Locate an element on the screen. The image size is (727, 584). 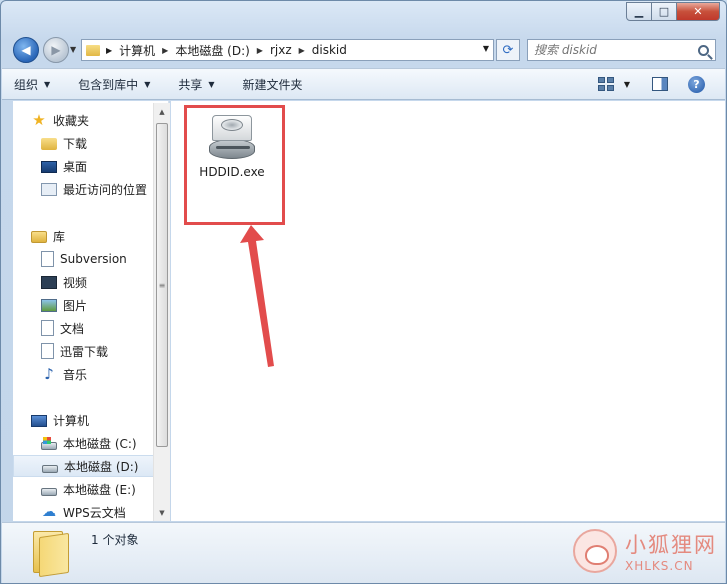
desktop-icon is located at coordinates (49, 167).